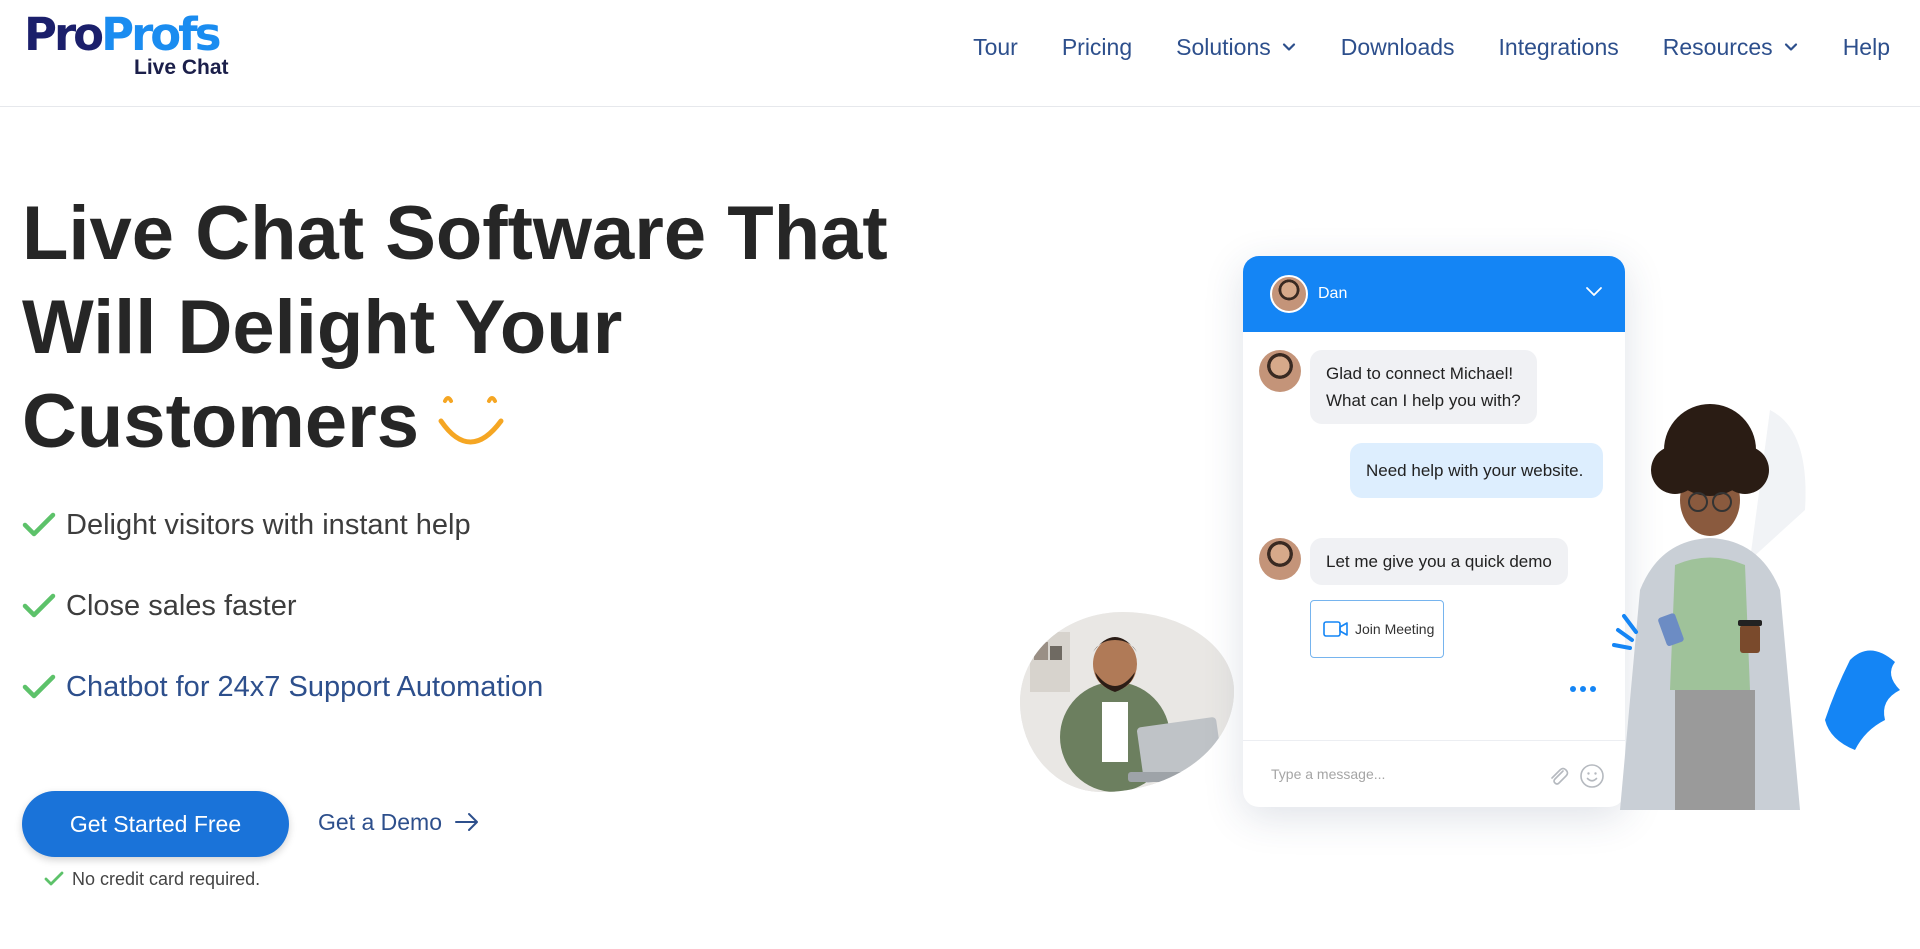 The height and width of the screenshot is (949, 1920). I want to click on typing-indicator, so click(1585, 689).